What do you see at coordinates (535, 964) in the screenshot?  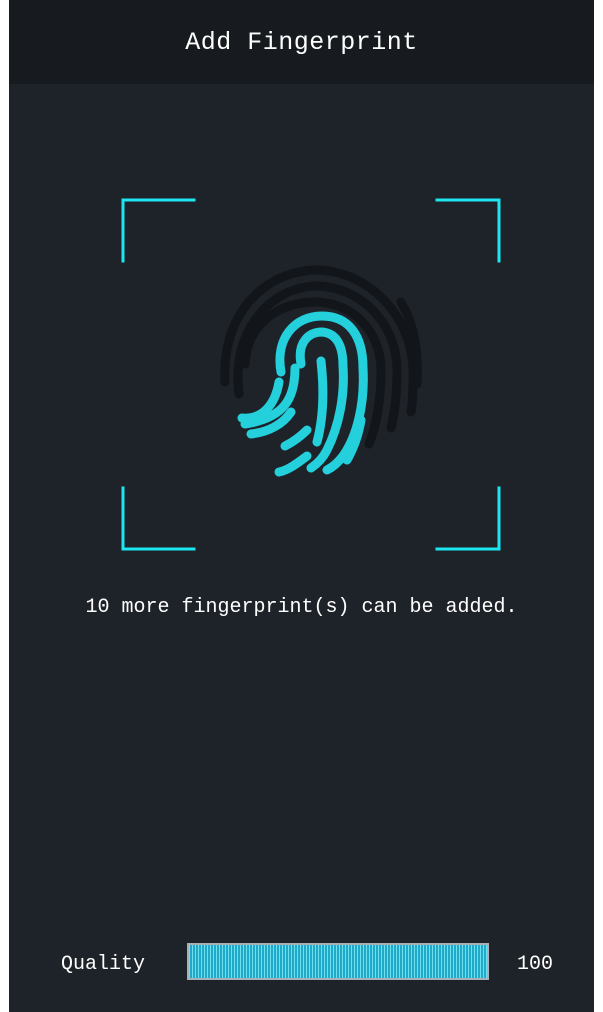 I see `quality-value: 100` at bounding box center [535, 964].